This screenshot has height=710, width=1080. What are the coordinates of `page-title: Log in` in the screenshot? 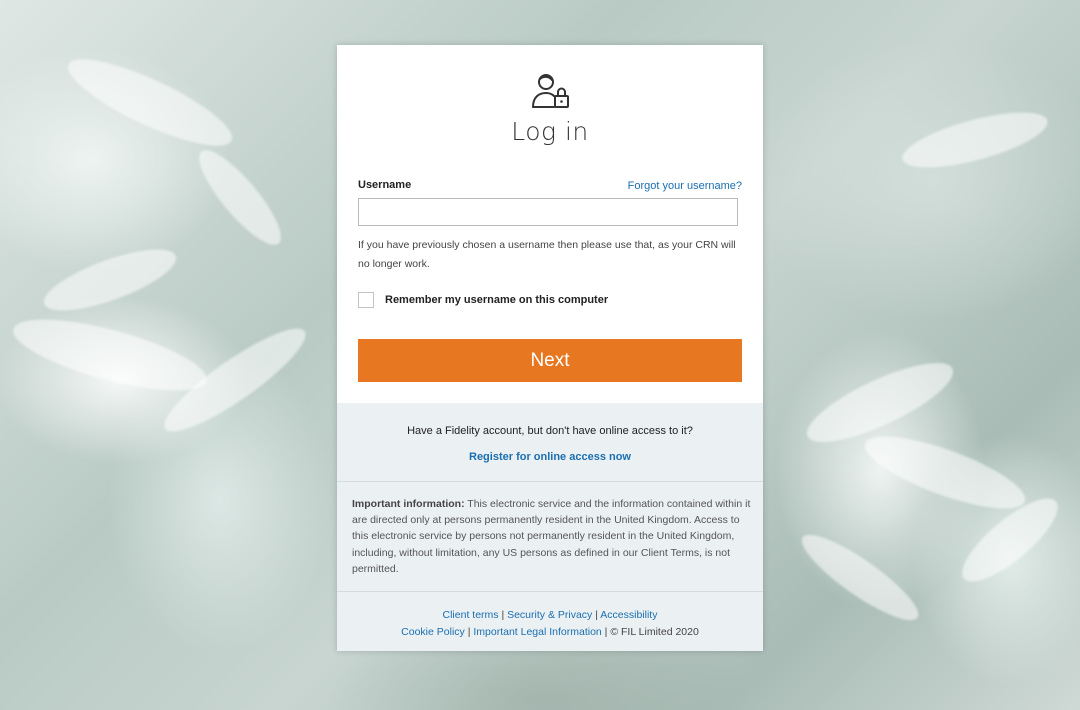 It's located at (550, 131).